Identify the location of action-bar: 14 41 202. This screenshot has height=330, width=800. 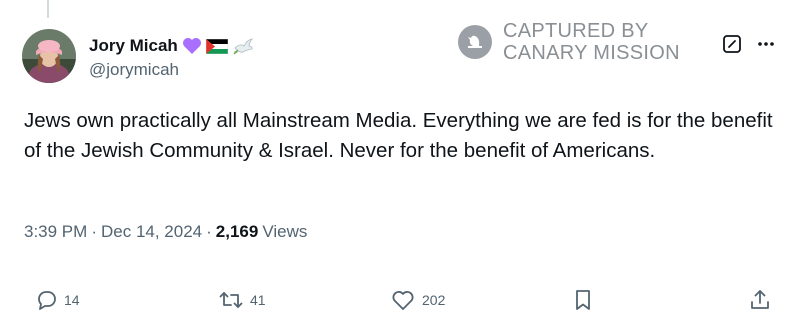
(400, 302).